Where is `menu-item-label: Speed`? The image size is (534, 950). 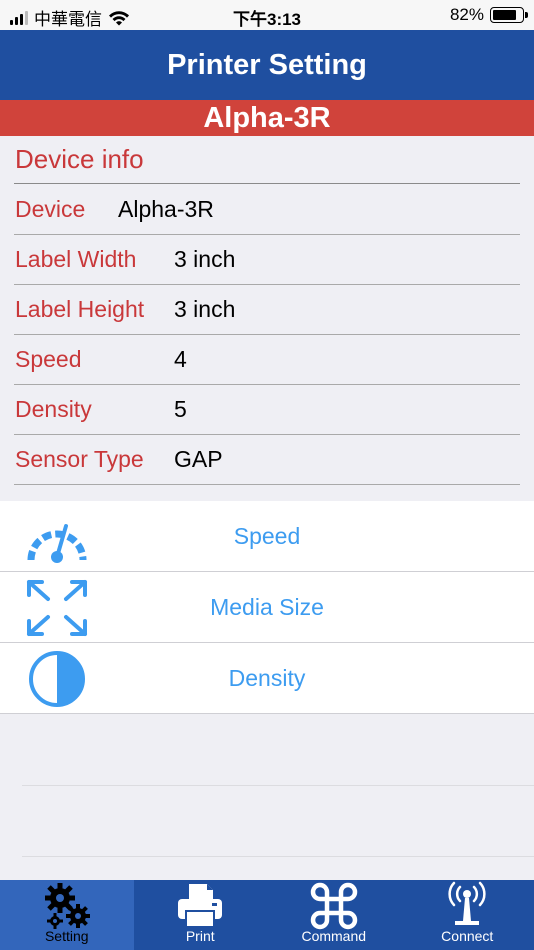
menu-item-label: Speed is located at coordinates (267, 536).